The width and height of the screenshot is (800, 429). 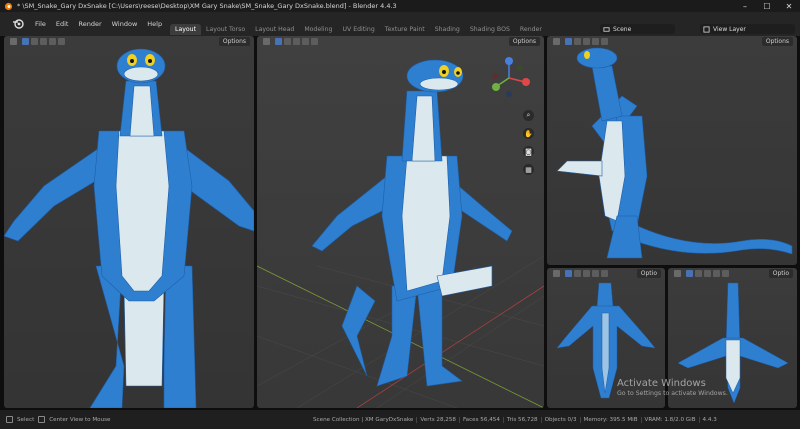 I want to click on menu-edit: Edit, so click(x=62, y=24).